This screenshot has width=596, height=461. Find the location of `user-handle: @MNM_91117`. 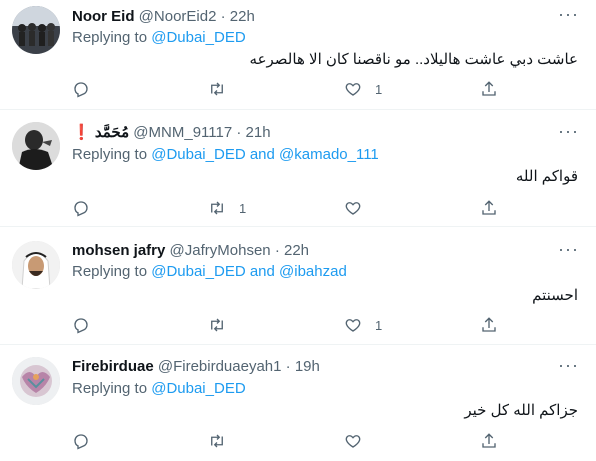

user-handle: @MNM_91117 is located at coordinates (182, 132).